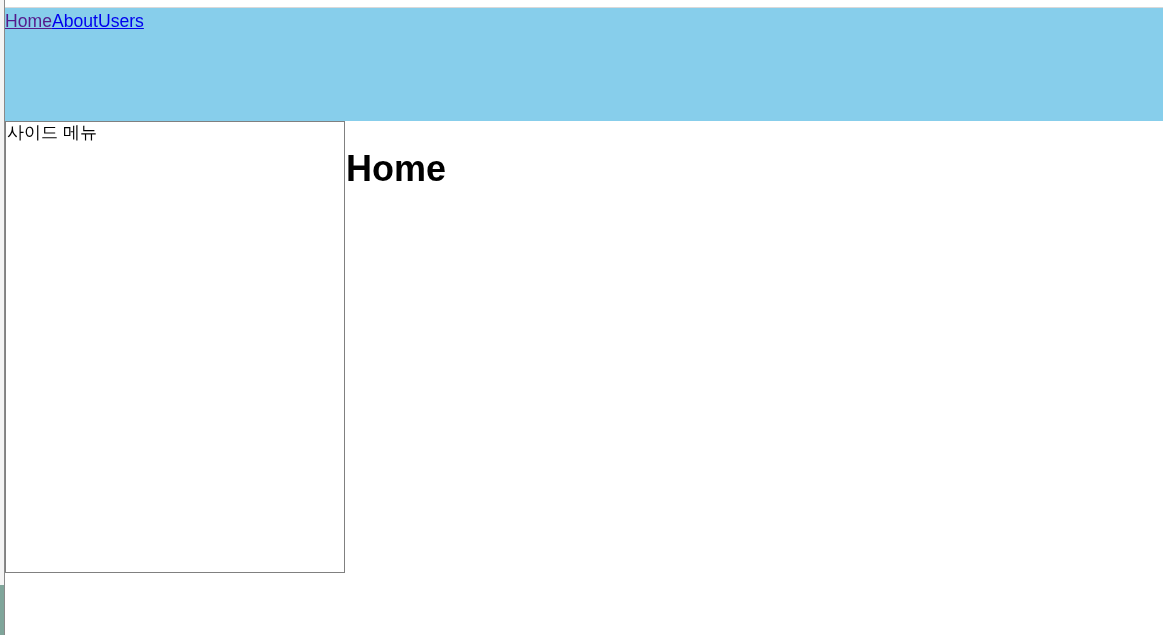 The image size is (1163, 635). What do you see at coordinates (28, 21) in the screenshot?
I see `nav-link: Home` at bounding box center [28, 21].